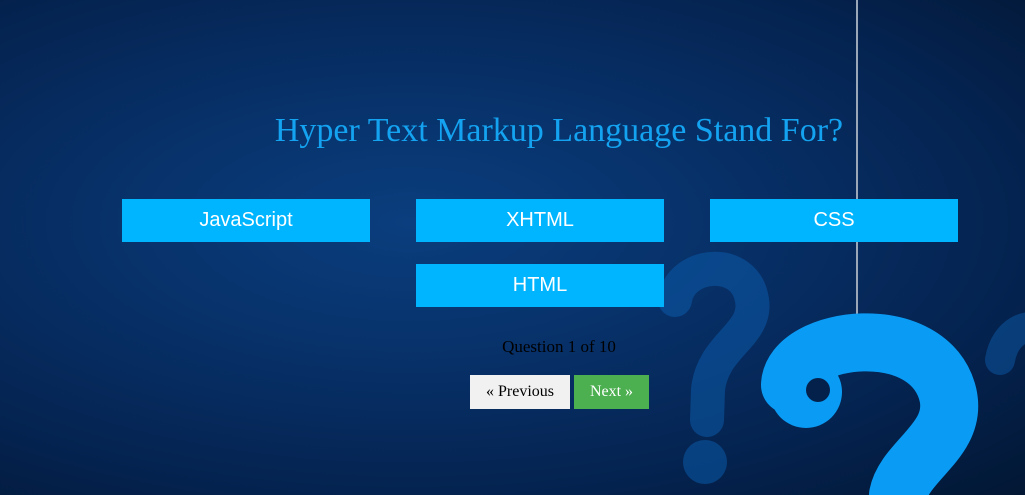 The height and width of the screenshot is (495, 1025). What do you see at coordinates (870, 404) in the screenshot?
I see `hanging-question-mark-icon` at bounding box center [870, 404].